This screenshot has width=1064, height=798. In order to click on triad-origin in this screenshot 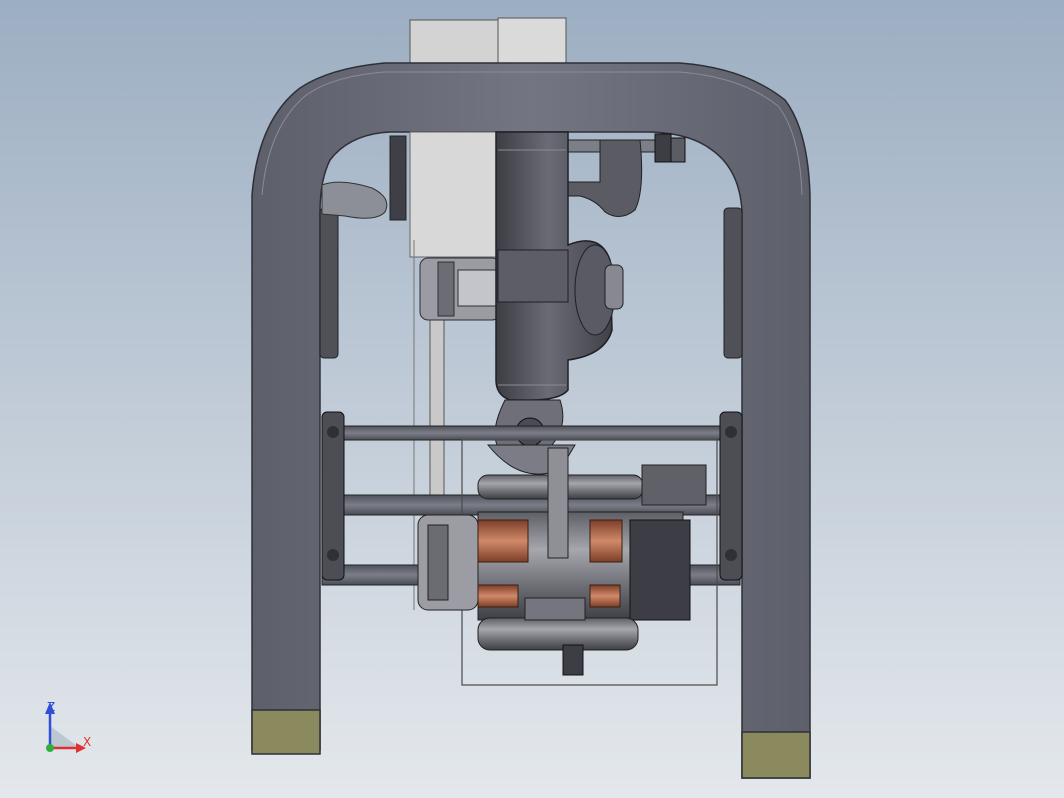, I will do `click(50, 748)`.